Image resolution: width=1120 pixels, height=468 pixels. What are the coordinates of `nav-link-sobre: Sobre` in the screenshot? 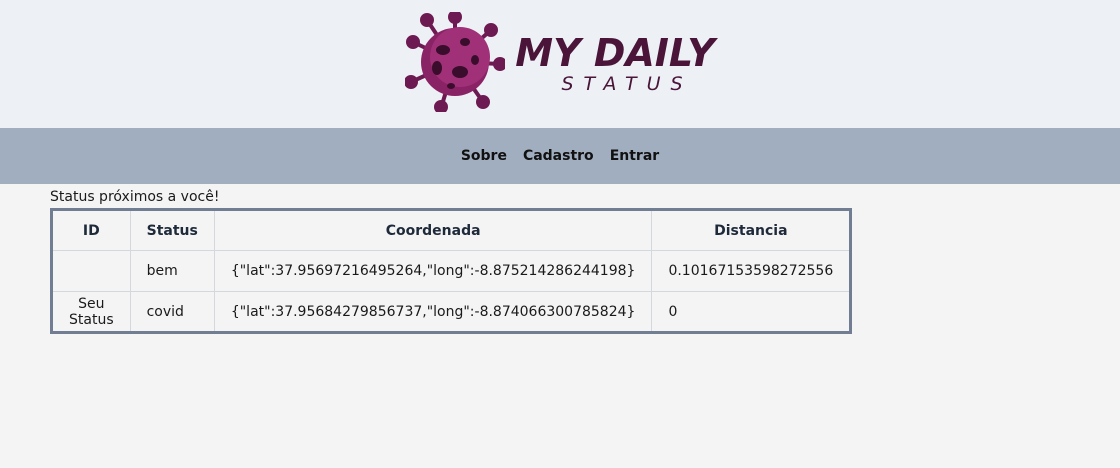 It's located at (484, 156).